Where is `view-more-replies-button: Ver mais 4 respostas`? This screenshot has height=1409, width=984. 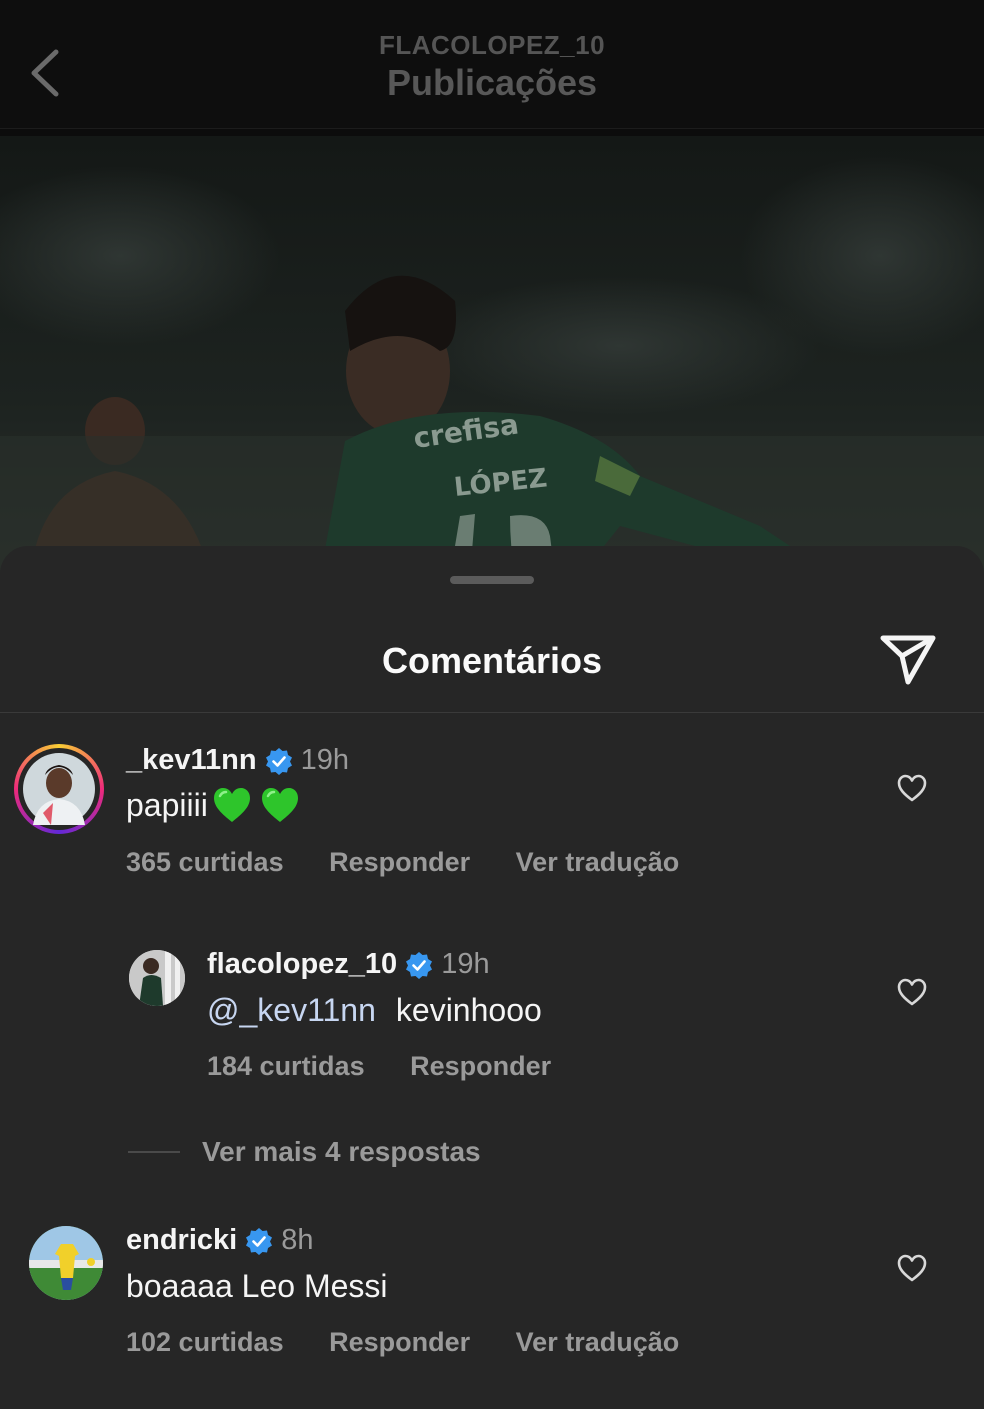 view-more-replies-button: Ver mais 4 respostas is located at coordinates (304, 1152).